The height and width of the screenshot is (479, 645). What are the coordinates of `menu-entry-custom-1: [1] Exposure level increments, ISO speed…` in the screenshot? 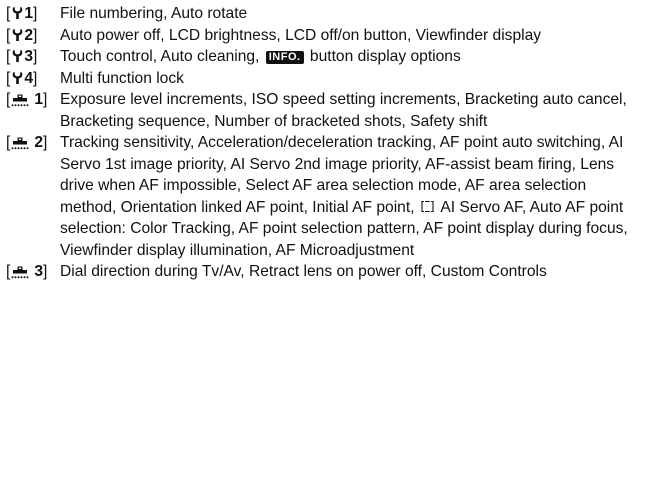 It's located at (325, 110).